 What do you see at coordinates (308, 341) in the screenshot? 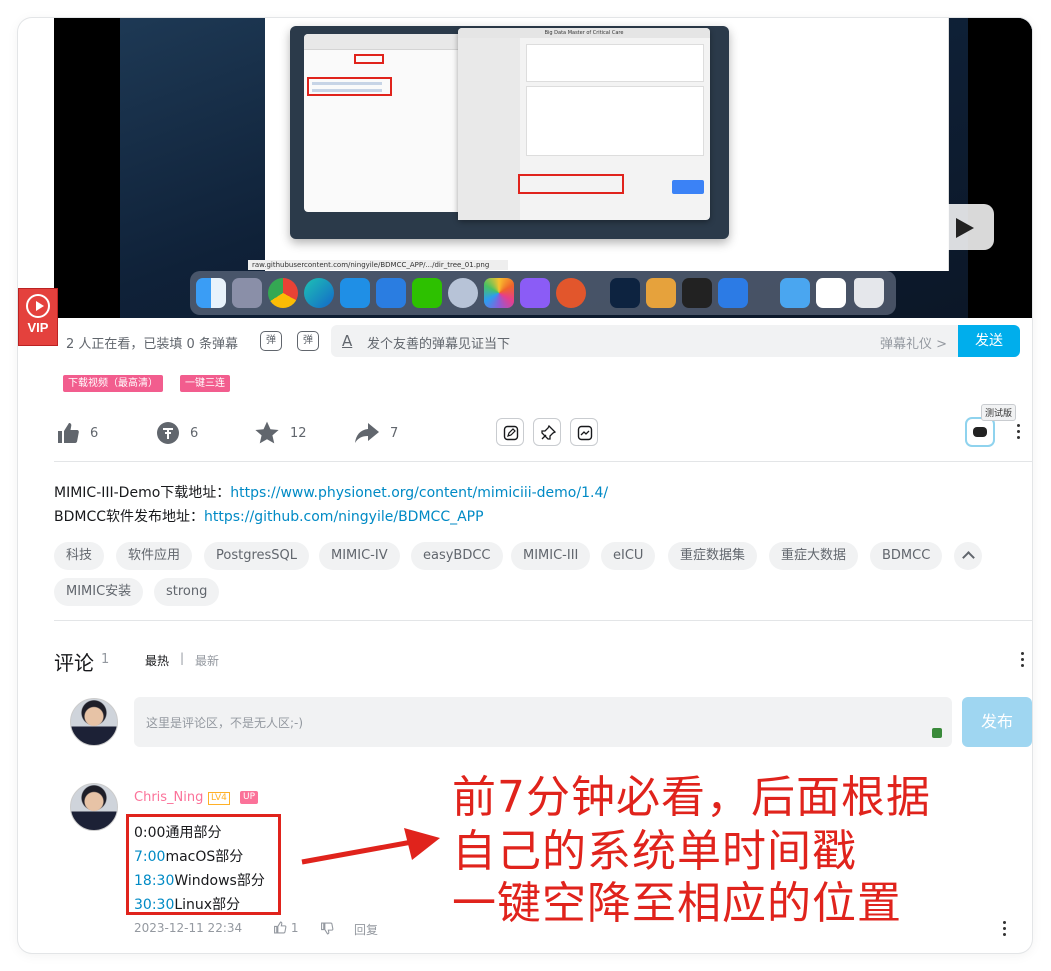
I see `danmaku-settings-icon: 弹` at bounding box center [308, 341].